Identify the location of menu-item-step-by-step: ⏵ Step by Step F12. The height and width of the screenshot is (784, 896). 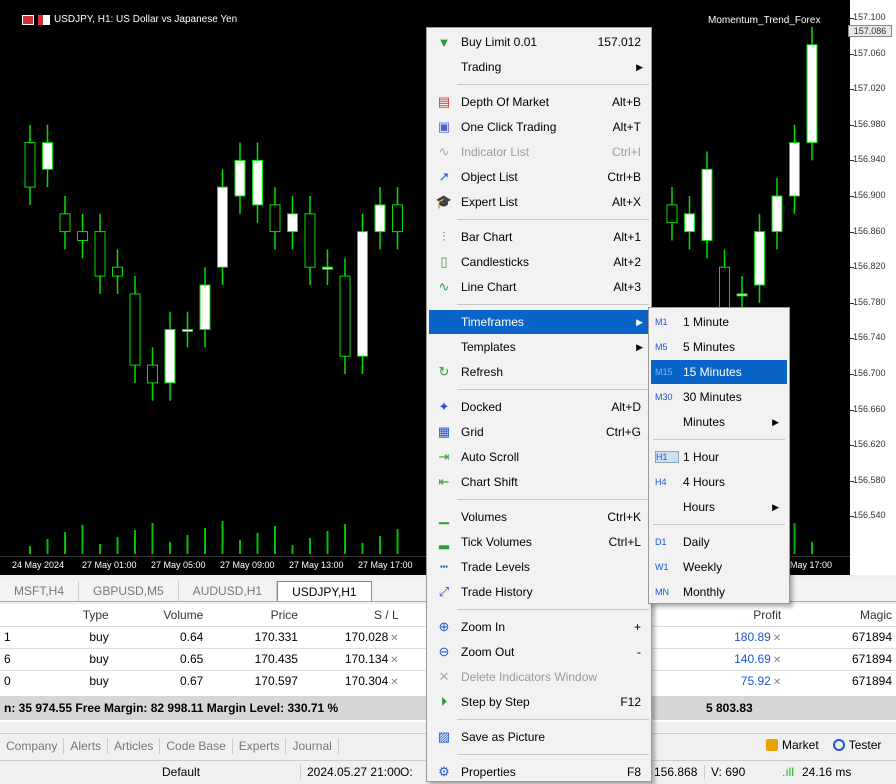
(539, 702).